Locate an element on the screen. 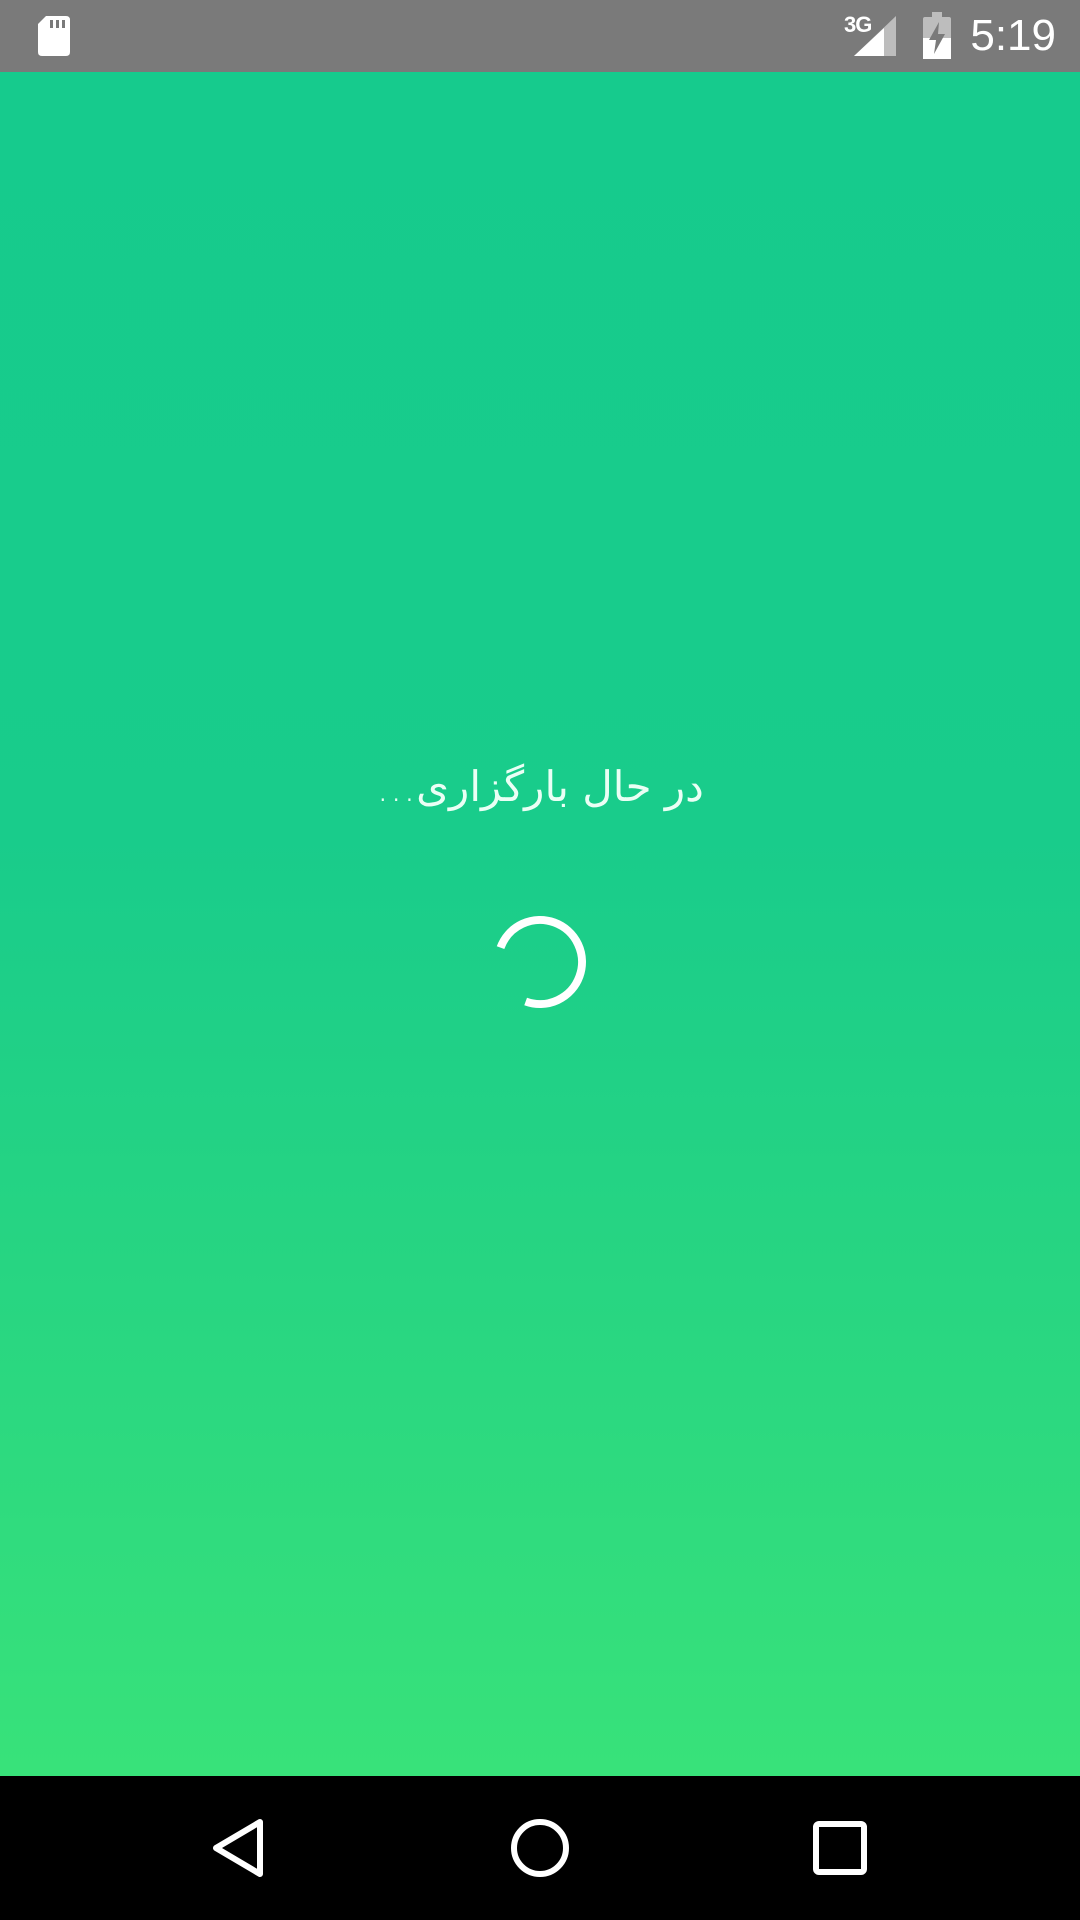 The image size is (1080, 1920). status-bar: 3G 5:19 is located at coordinates (540, 36).